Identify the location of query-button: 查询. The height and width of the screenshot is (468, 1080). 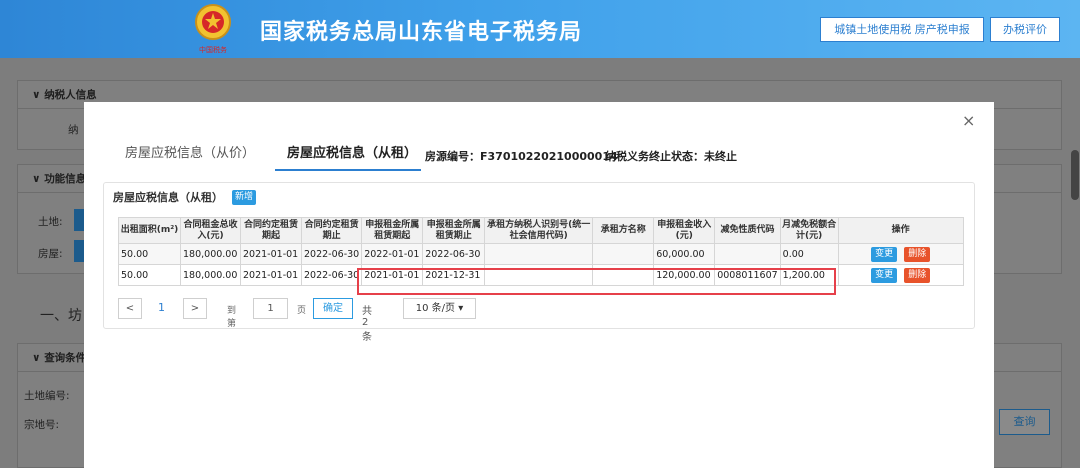
(1024, 422).